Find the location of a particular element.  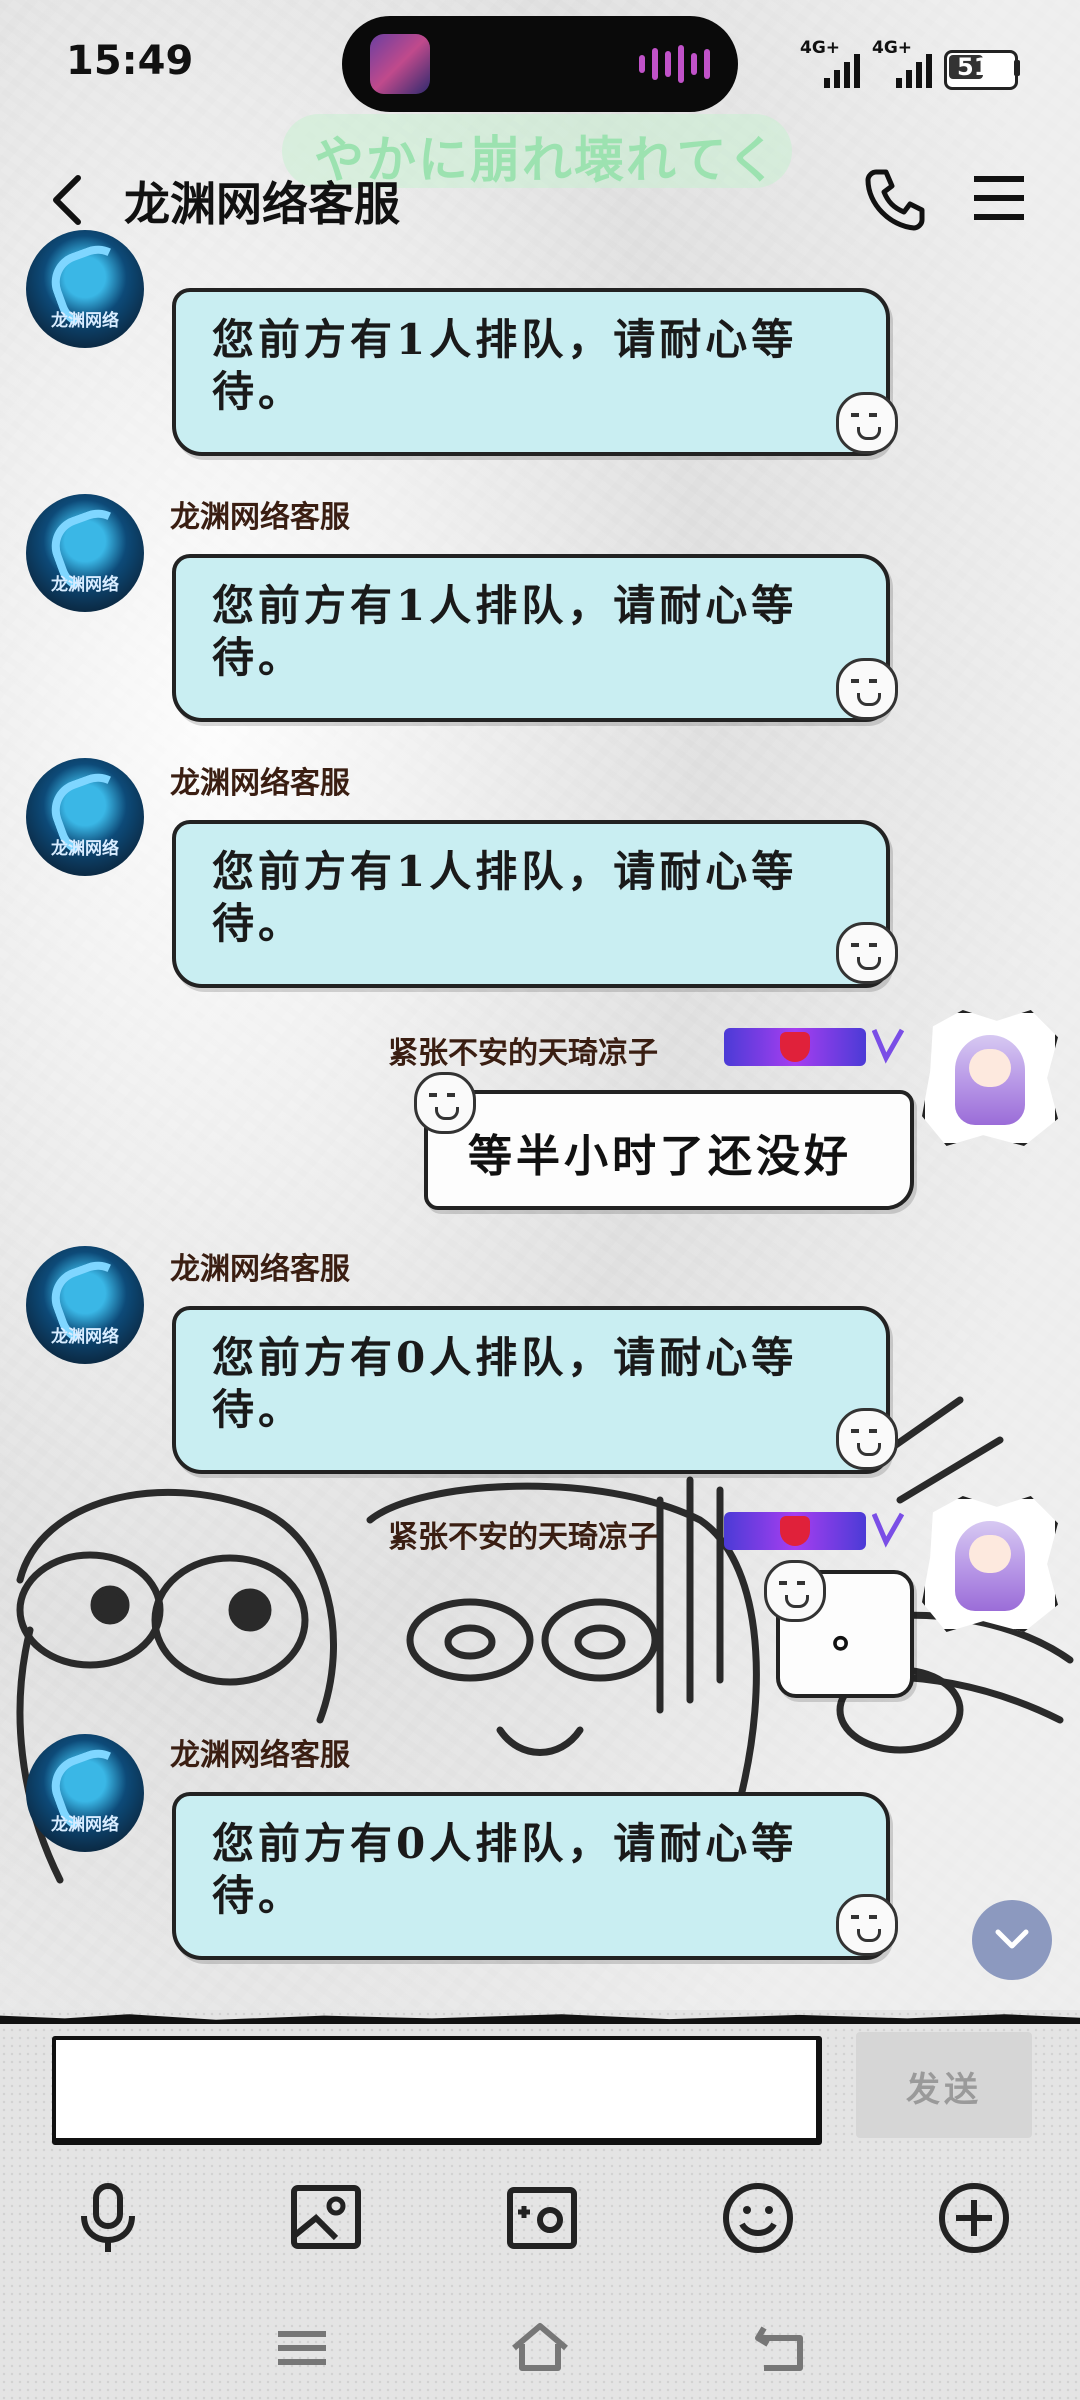

signal-sim1-icon: 4G+ is located at coordinates (835, 63).